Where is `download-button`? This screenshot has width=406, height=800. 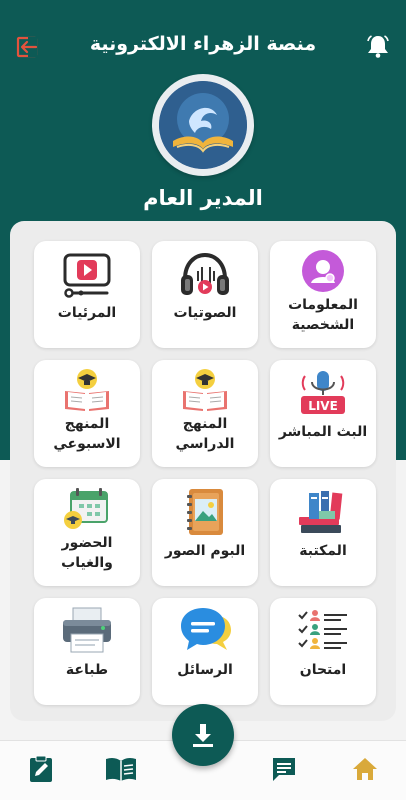 download-button is located at coordinates (203, 735).